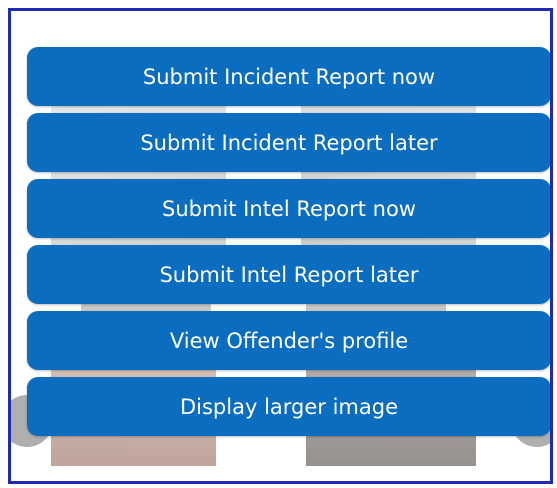 This screenshot has width=557, height=488. Describe the element at coordinates (288, 208) in the screenshot. I see `submit-intel-report-now-button: Submit Intel Report now` at that location.